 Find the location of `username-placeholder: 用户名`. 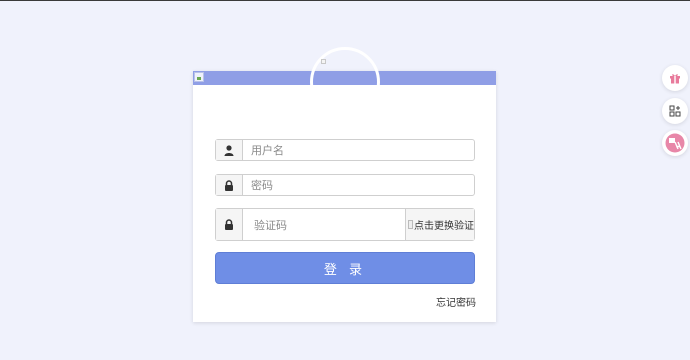

username-placeholder: 用户名 is located at coordinates (267, 150).